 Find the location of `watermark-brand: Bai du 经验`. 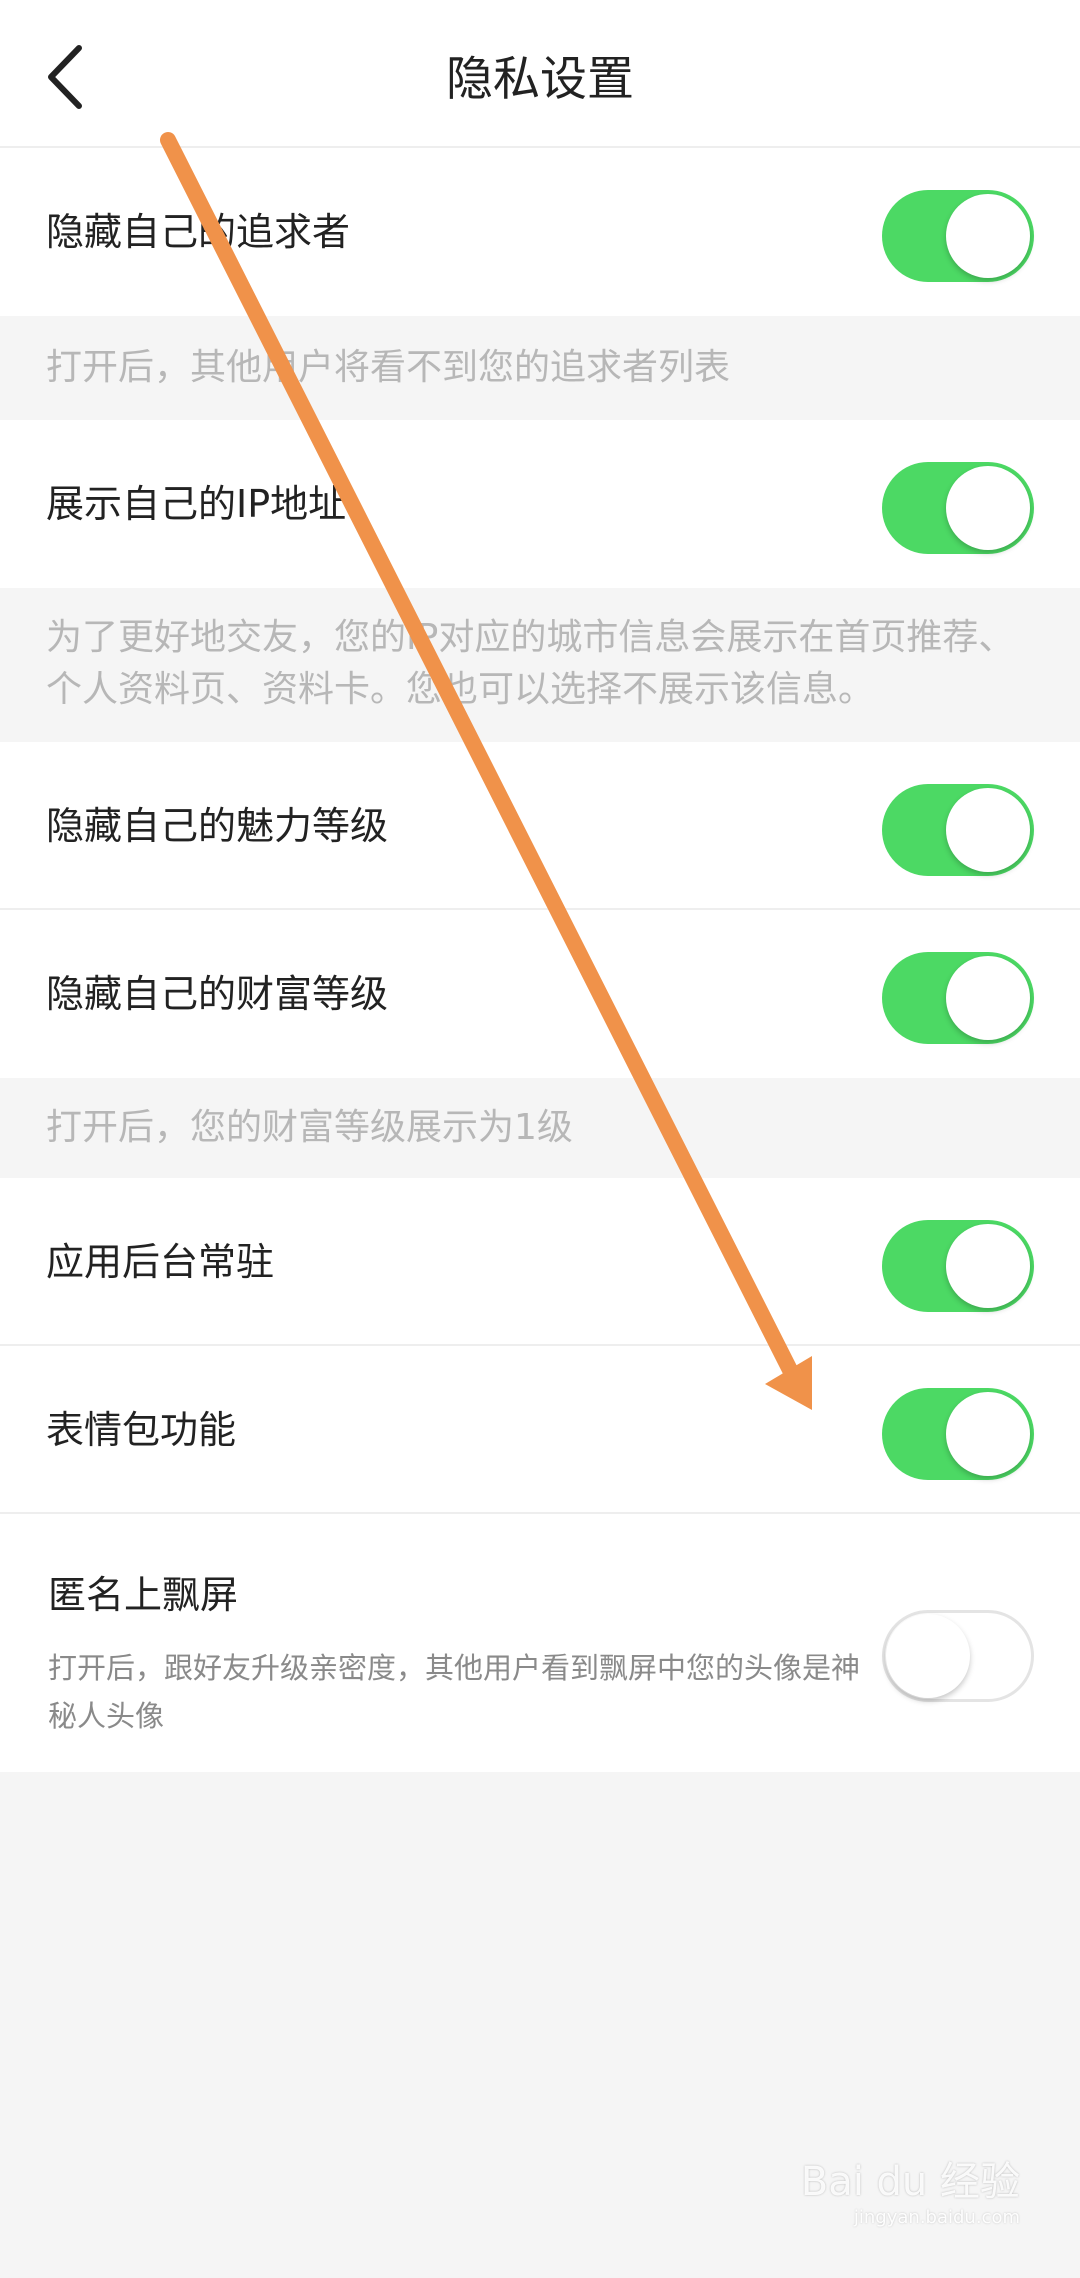

watermark-brand: Bai du 经验 is located at coordinates (910, 2182).